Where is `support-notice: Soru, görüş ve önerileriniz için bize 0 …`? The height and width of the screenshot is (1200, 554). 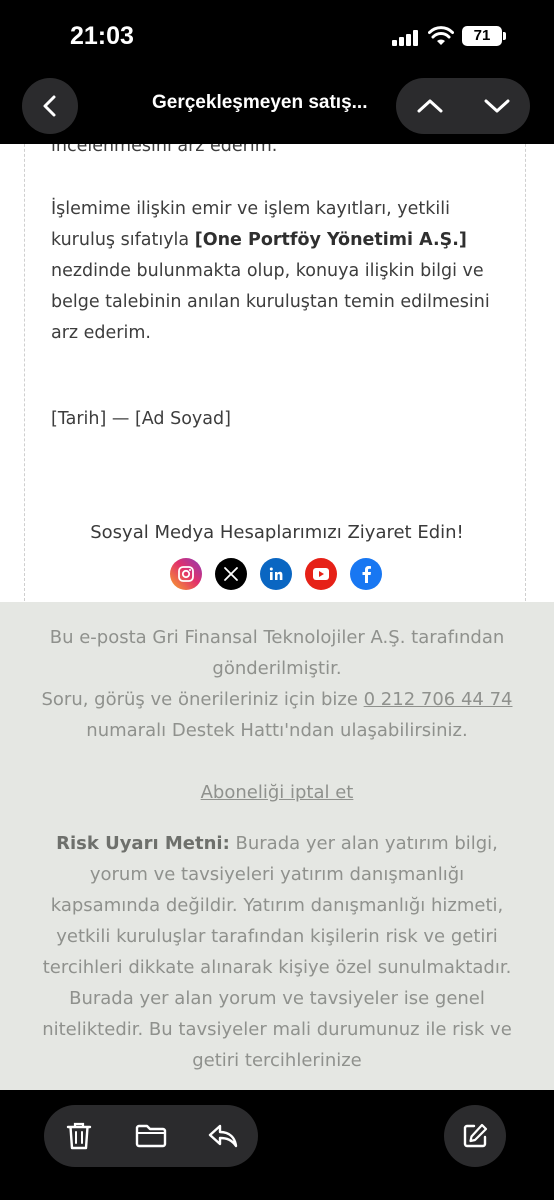 support-notice: Soru, görüş ve önerileriniz için bize 0 … is located at coordinates (277, 715).